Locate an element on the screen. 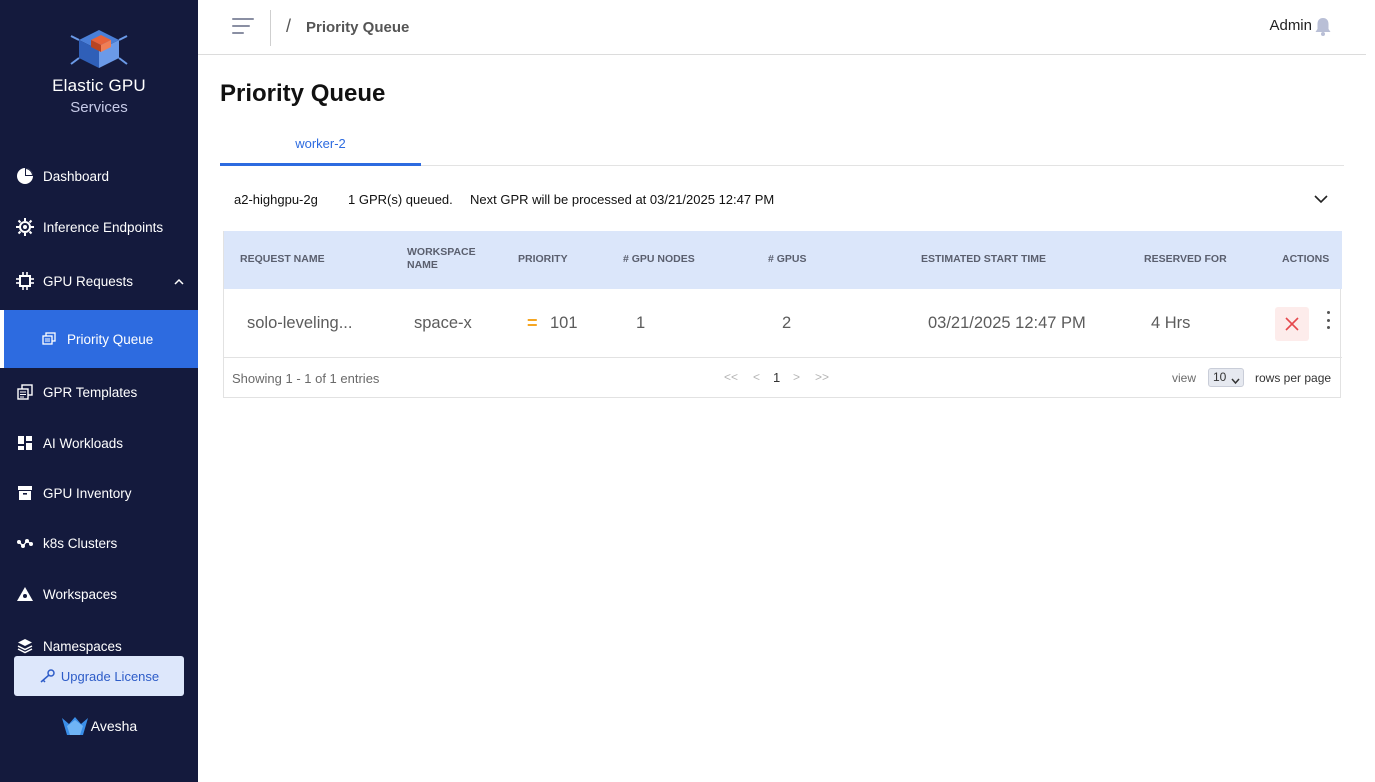 The width and height of the screenshot is (1375, 782). close-icon is located at coordinates (1292, 324).